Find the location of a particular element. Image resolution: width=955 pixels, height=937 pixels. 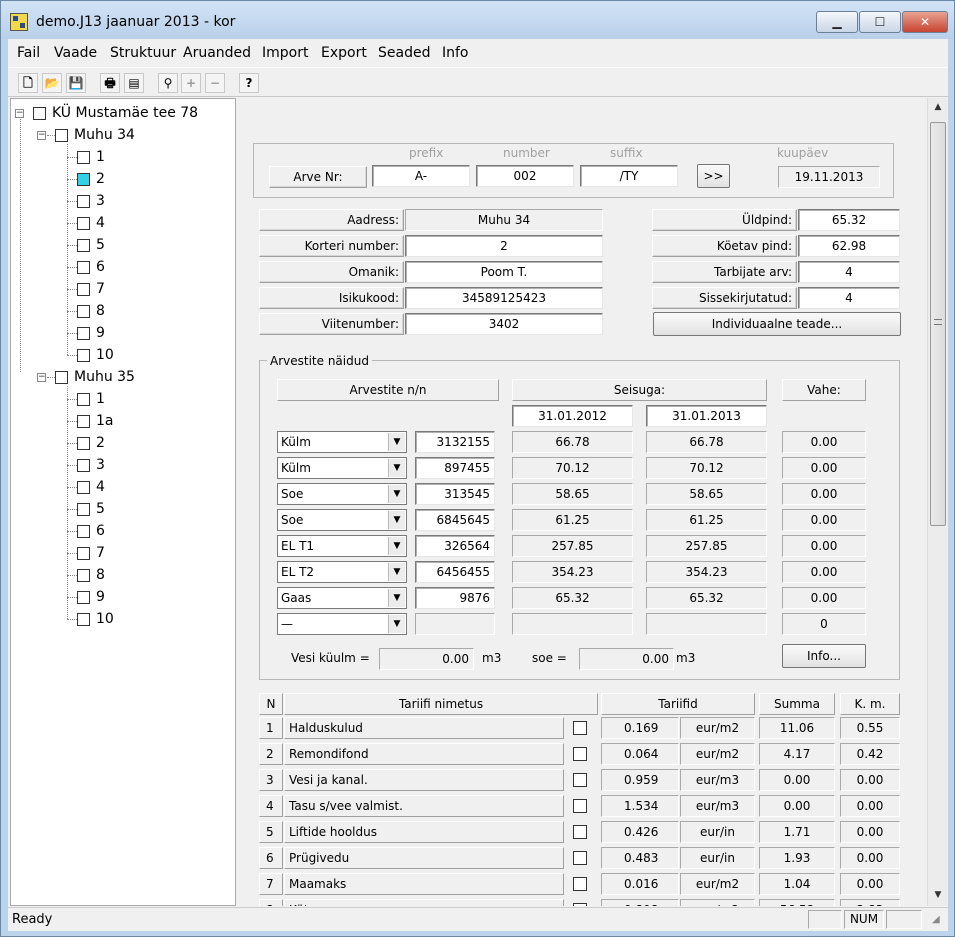

reading-date-1-input: 31.01.2012 is located at coordinates (572, 416).